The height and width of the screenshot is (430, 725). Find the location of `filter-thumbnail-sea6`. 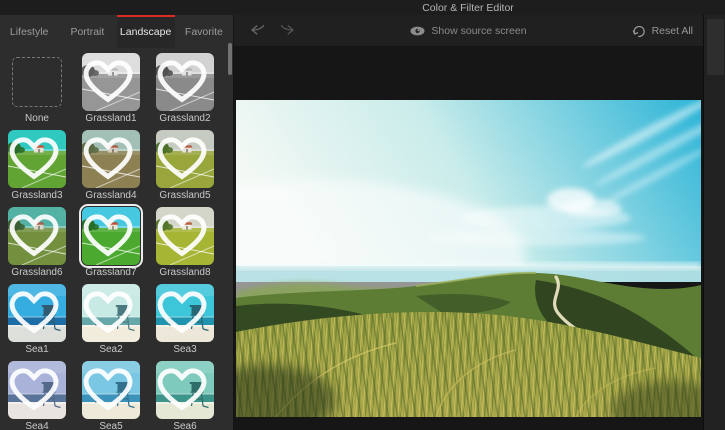

filter-thumbnail-sea6 is located at coordinates (185, 390).